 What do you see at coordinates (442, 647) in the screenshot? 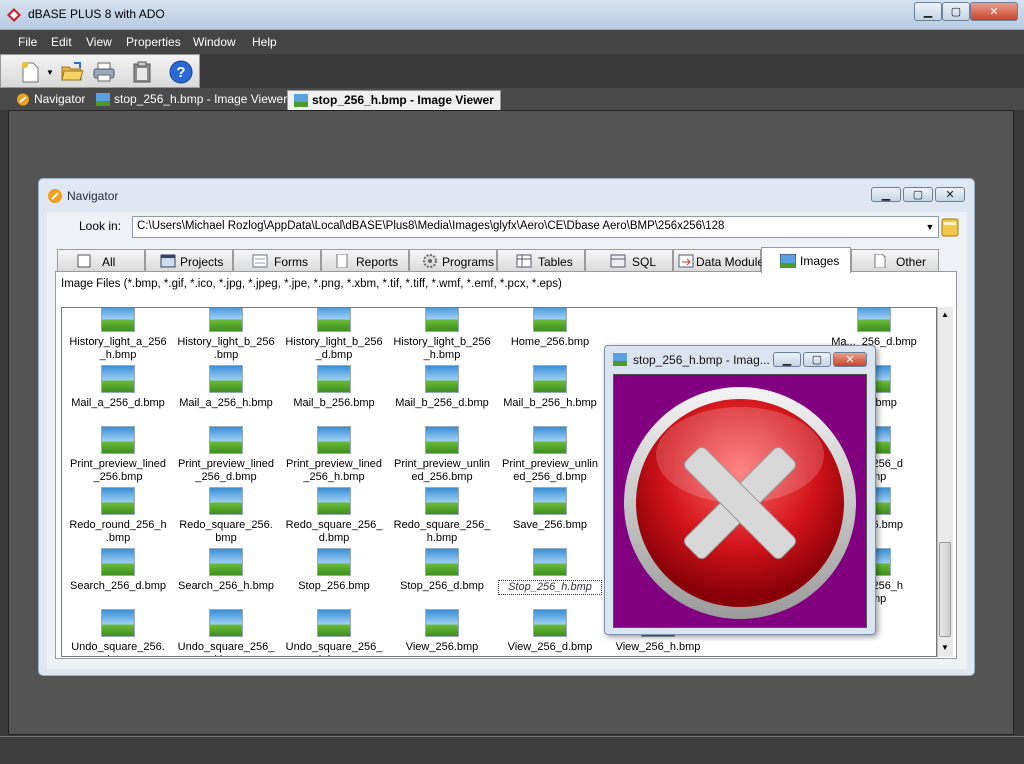
I see `file-name: View_256.bmp` at bounding box center [442, 647].